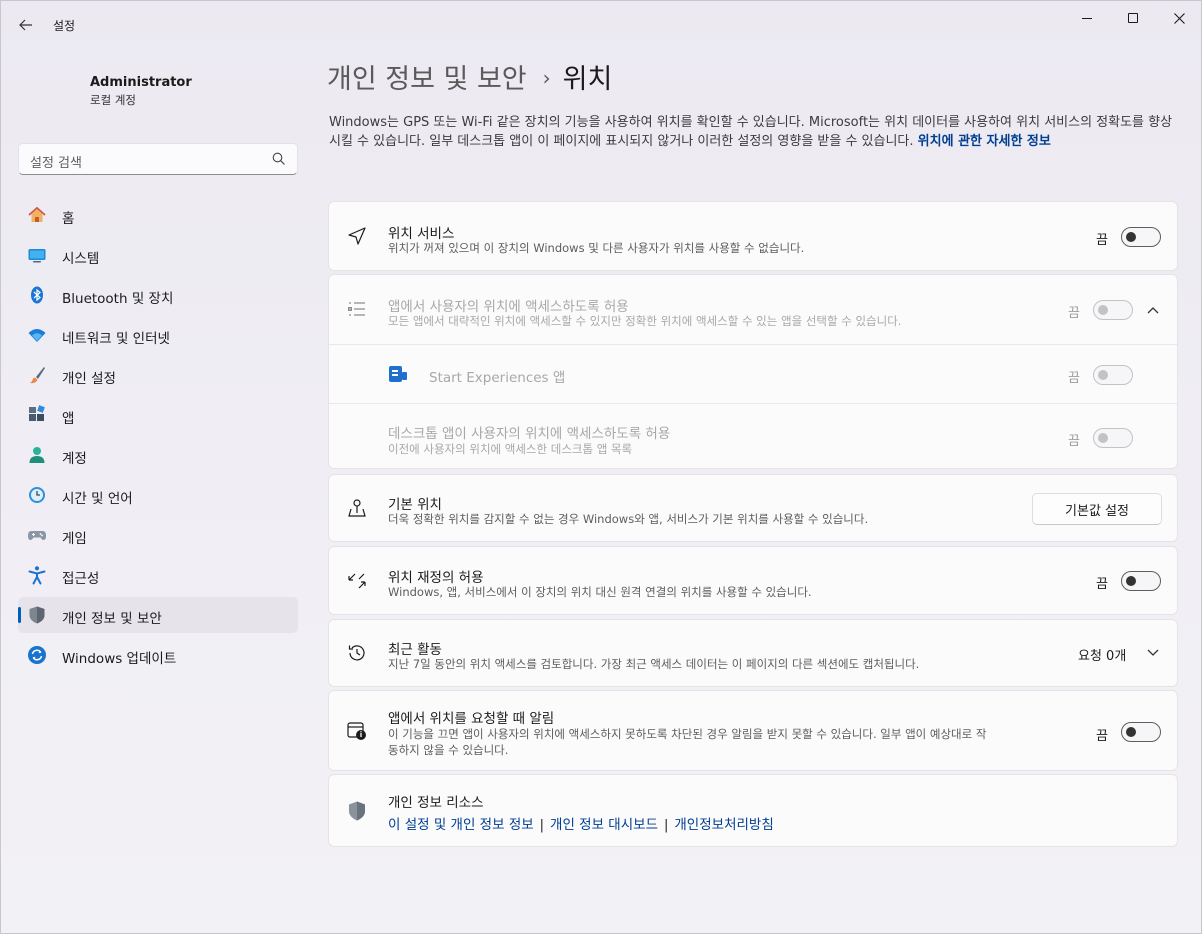 The image size is (1202, 934). Describe the element at coordinates (1113, 438) in the screenshot. I see `desktop-apps-toggle` at that location.